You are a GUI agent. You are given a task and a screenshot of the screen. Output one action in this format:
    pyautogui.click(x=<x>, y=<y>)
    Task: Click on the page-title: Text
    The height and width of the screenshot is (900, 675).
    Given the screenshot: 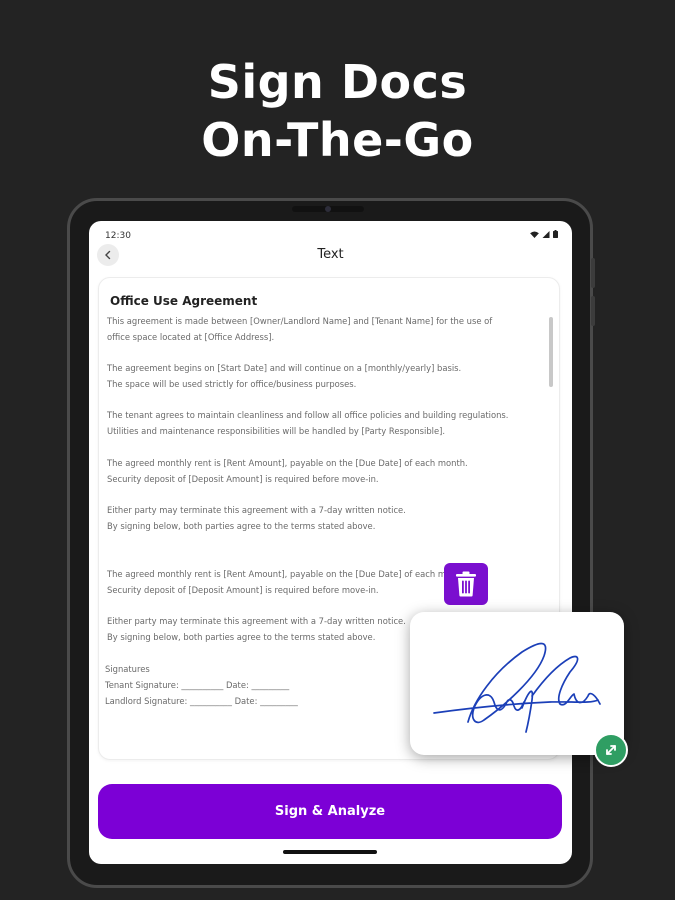 What is the action you would take?
    pyautogui.click(x=330, y=254)
    